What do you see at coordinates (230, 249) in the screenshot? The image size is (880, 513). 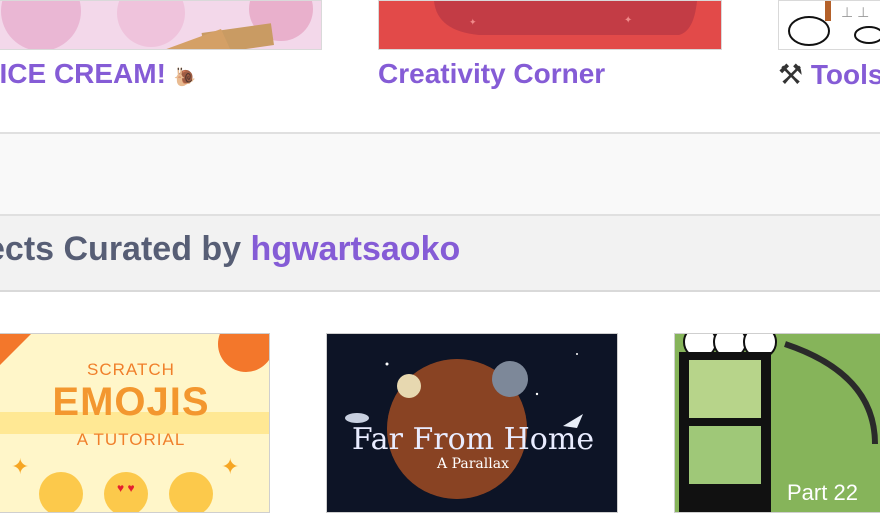 I see `curated-heading: ects Curated by hgwartsaoko` at bounding box center [230, 249].